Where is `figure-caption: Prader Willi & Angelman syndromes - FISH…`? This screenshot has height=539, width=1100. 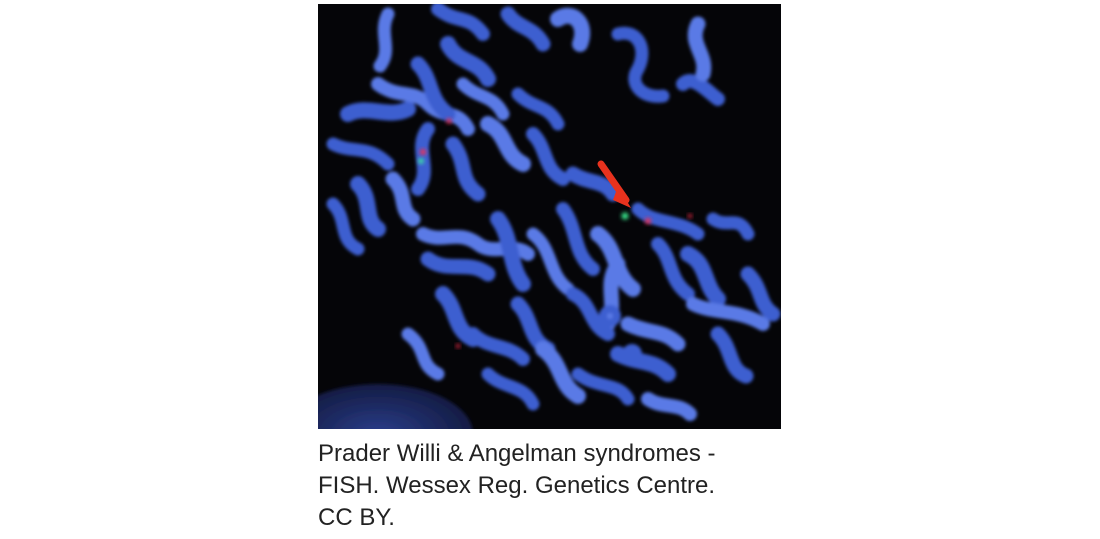 figure-caption: Prader Willi & Angelman syndromes - FISH… is located at coordinates (553, 486).